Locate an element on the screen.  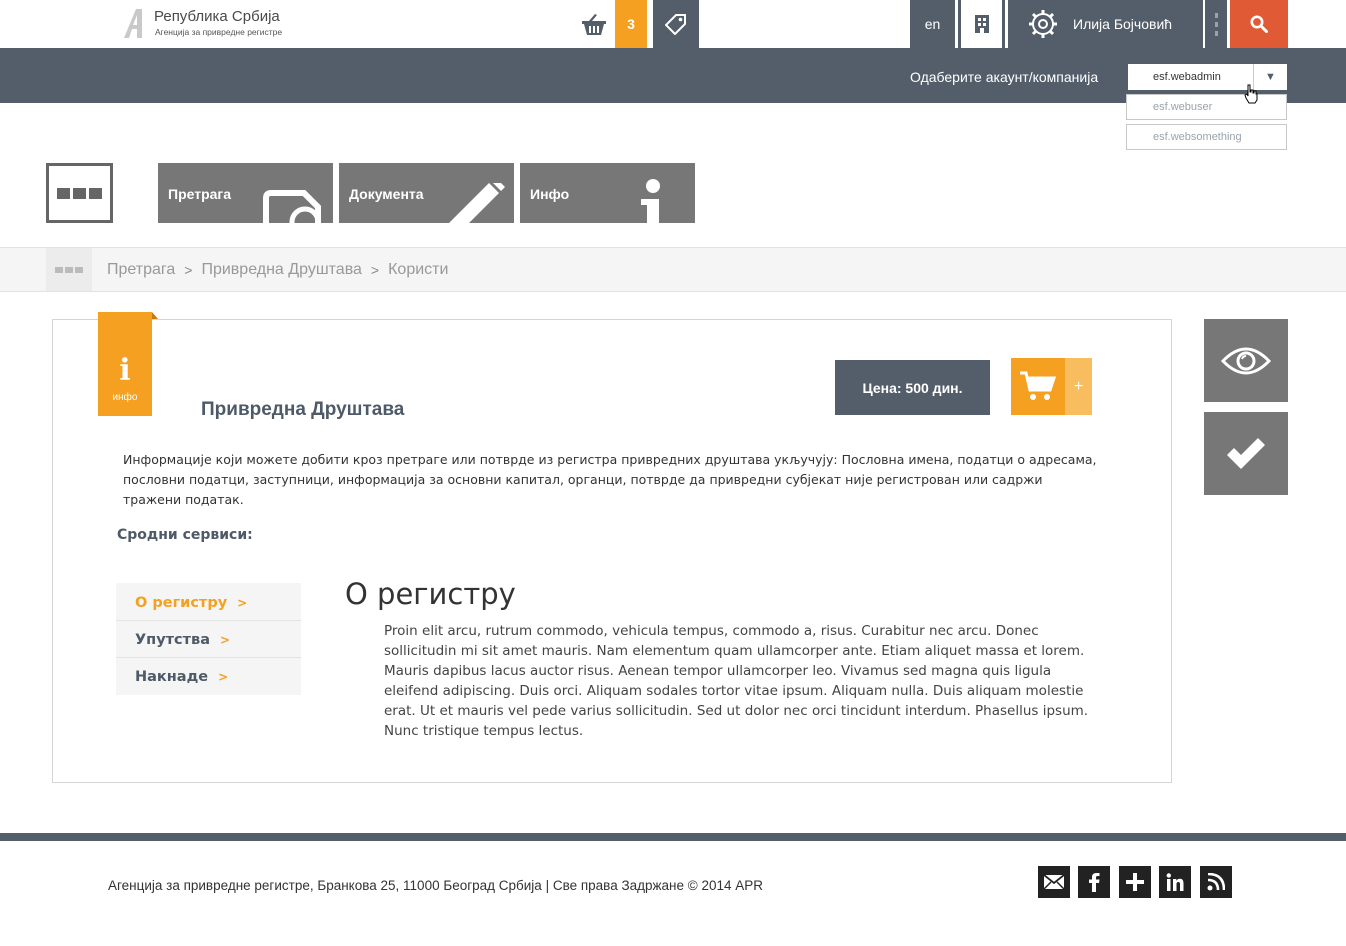
related-services-menu: О регистру > Упутства > Накнаде > is located at coordinates (208, 639).